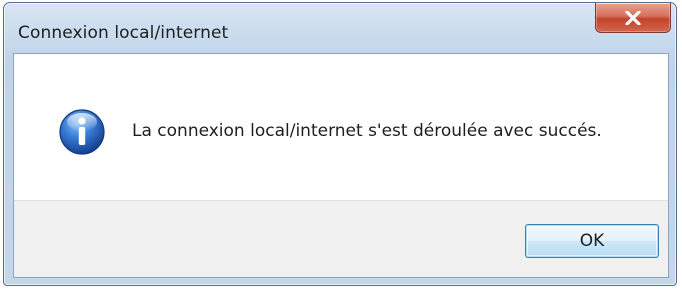 This screenshot has width=682, height=290. What do you see at coordinates (82, 132) in the screenshot?
I see `info-icon` at bounding box center [82, 132].